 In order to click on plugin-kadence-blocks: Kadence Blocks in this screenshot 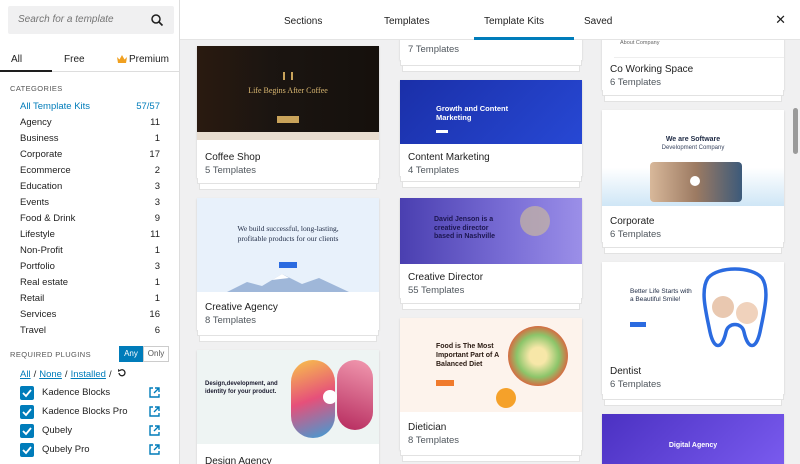, I will do `click(90, 394)`.